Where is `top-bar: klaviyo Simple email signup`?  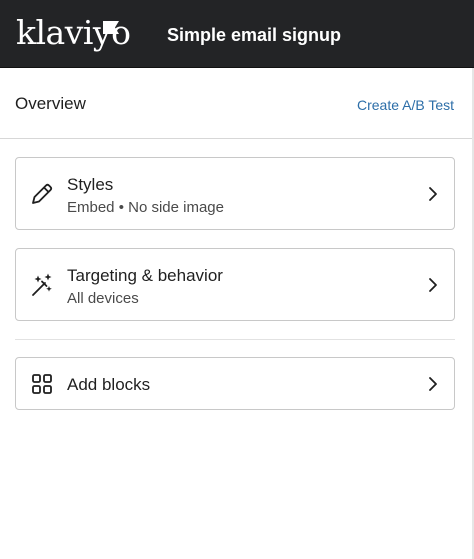 top-bar: klaviyo Simple email signup is located at coordinates (237, 34).